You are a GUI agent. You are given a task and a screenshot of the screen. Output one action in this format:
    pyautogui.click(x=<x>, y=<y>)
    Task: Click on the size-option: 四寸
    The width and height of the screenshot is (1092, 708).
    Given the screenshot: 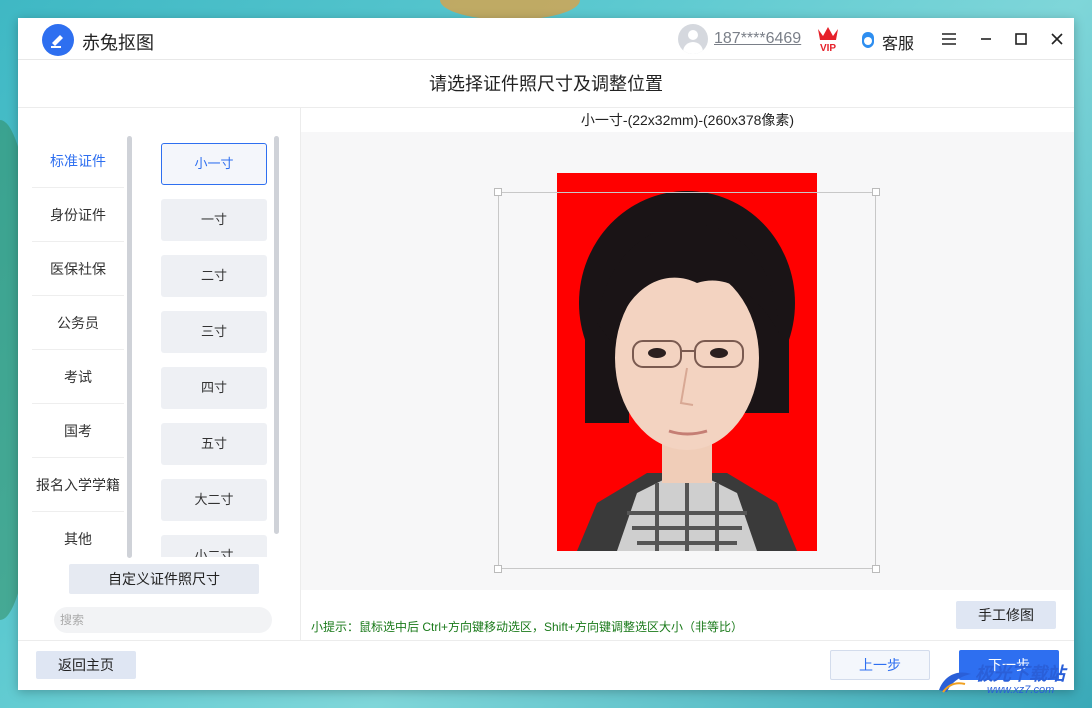 What is the action you would take?
    pyautogui.click(x=214, y=388)
    